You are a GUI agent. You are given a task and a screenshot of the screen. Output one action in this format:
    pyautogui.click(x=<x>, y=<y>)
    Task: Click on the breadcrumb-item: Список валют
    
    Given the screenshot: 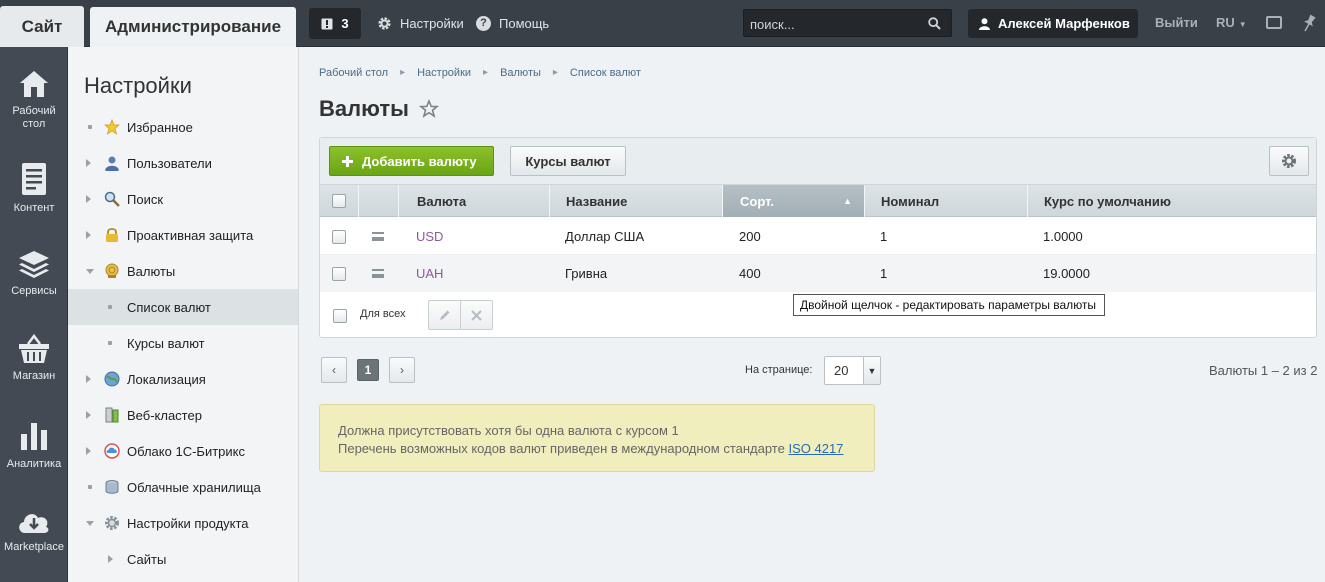 What is the action you would take?
    pyautogui.click(x=605, y=73)
    